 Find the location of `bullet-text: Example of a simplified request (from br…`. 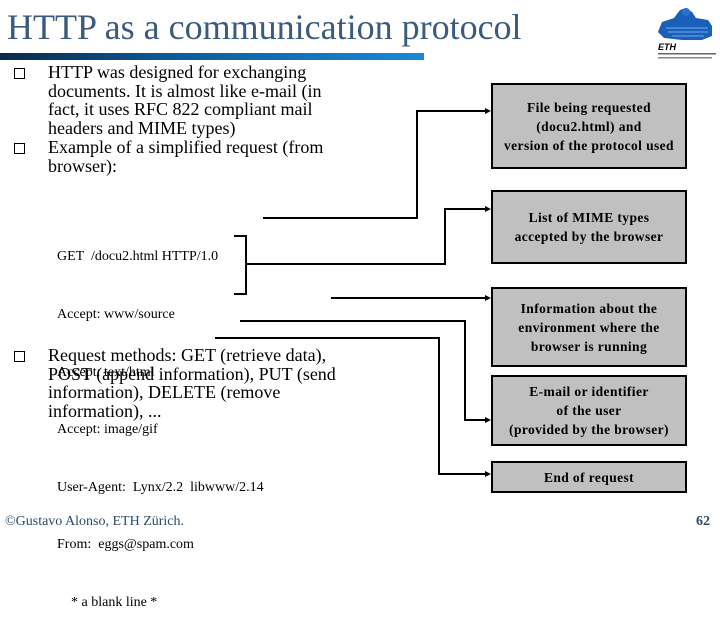

bullet-text: Example of a simplified request (from br… is located at coordinates (186, 156).